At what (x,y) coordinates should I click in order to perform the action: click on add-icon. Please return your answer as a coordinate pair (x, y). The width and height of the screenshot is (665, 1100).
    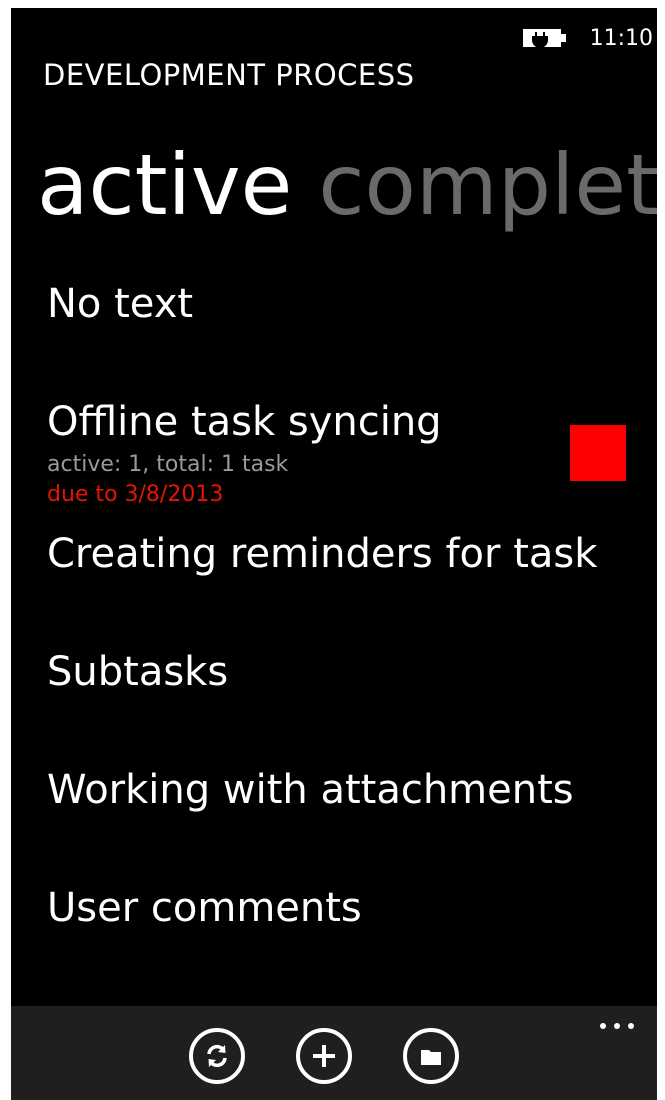
    Looking at the image, I should click on (324, 1056).